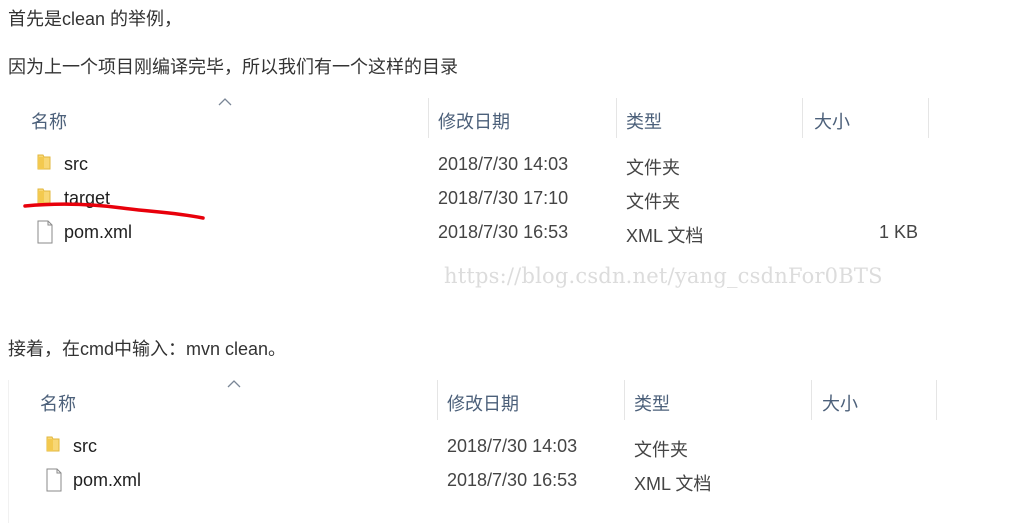 The image size is (1020, 523). I want to click on file-modified: 2018/7/30 17:10, so click(503, 198).